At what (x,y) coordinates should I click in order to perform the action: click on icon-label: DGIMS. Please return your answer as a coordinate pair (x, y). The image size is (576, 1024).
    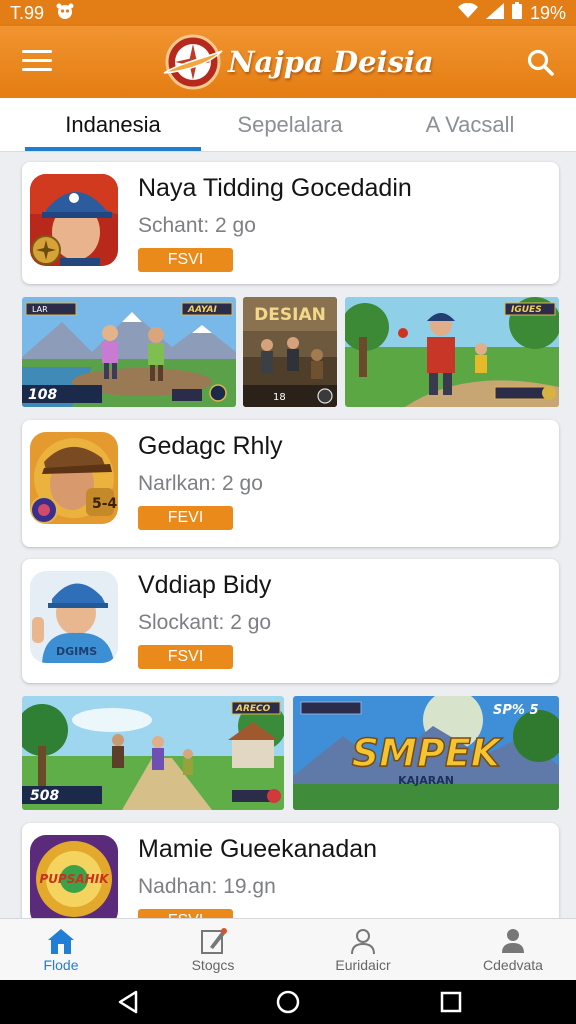
    Looking at the image, I should click on (76, 651).